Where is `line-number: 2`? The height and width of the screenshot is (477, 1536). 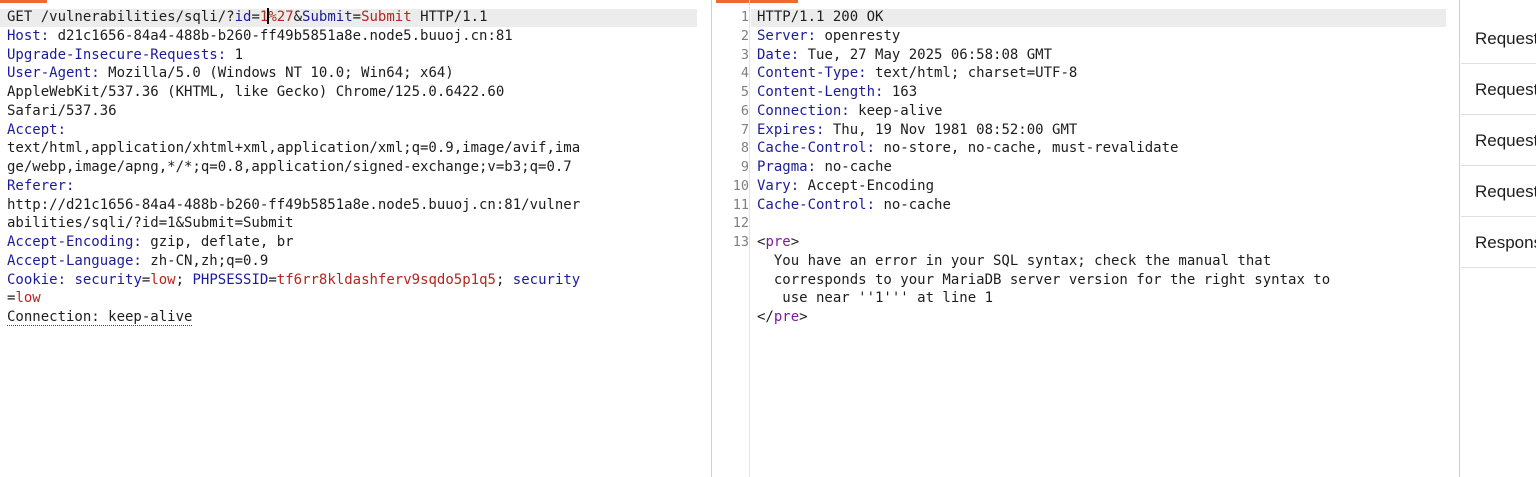 line-number: 2 is located at coordinates (744, 35).